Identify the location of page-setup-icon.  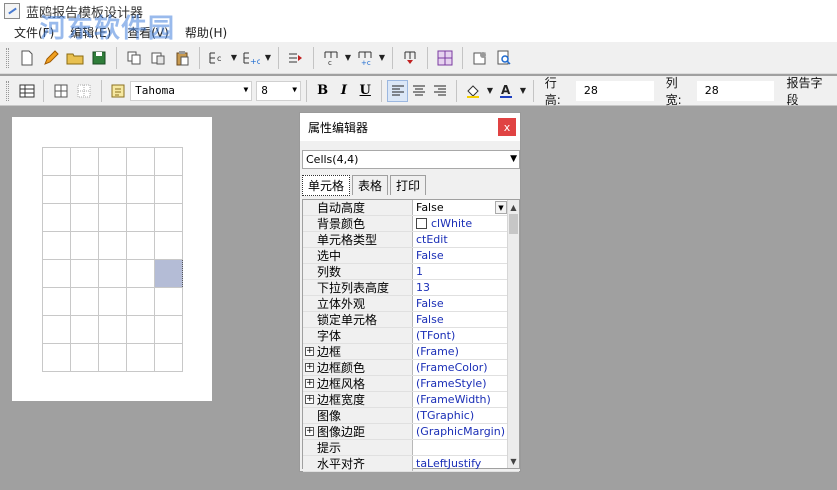
(480, 58).